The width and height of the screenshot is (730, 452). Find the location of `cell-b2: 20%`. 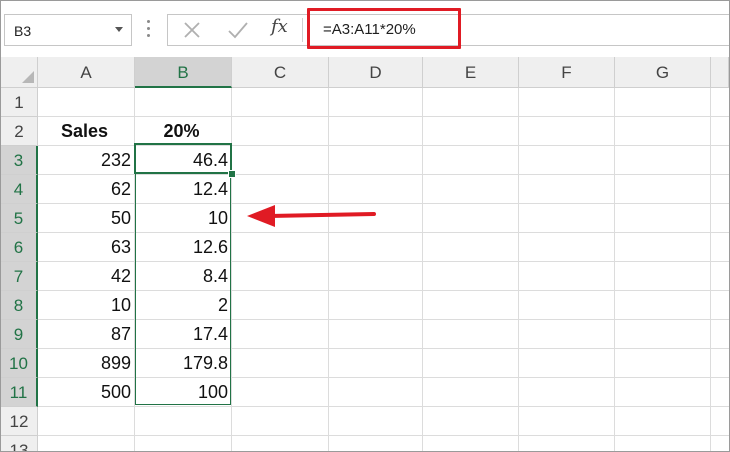

cell-b2: 20% is located at coordinates (183, 131).